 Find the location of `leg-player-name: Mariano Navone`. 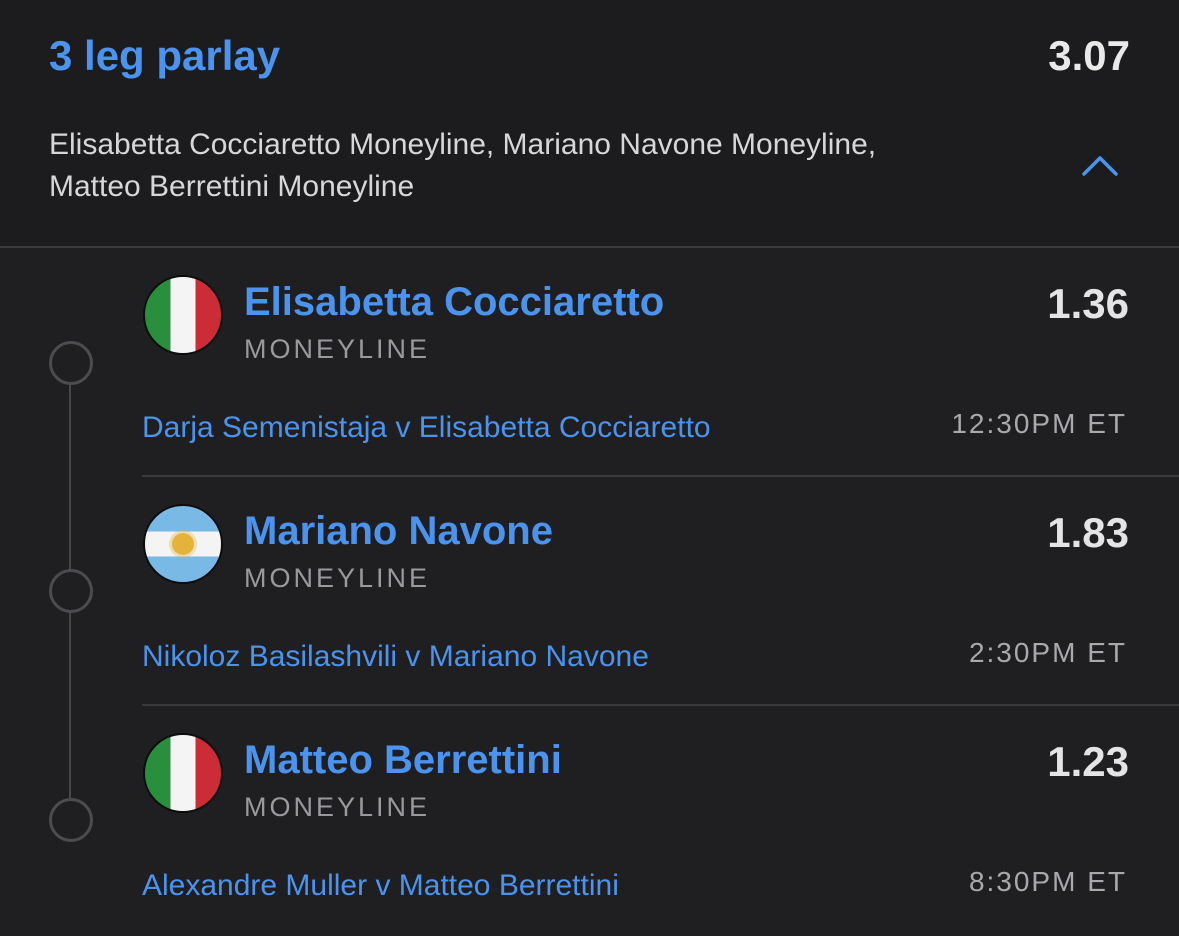

leg-player-name: Mariano Navone is located at coordinates (398, 531).